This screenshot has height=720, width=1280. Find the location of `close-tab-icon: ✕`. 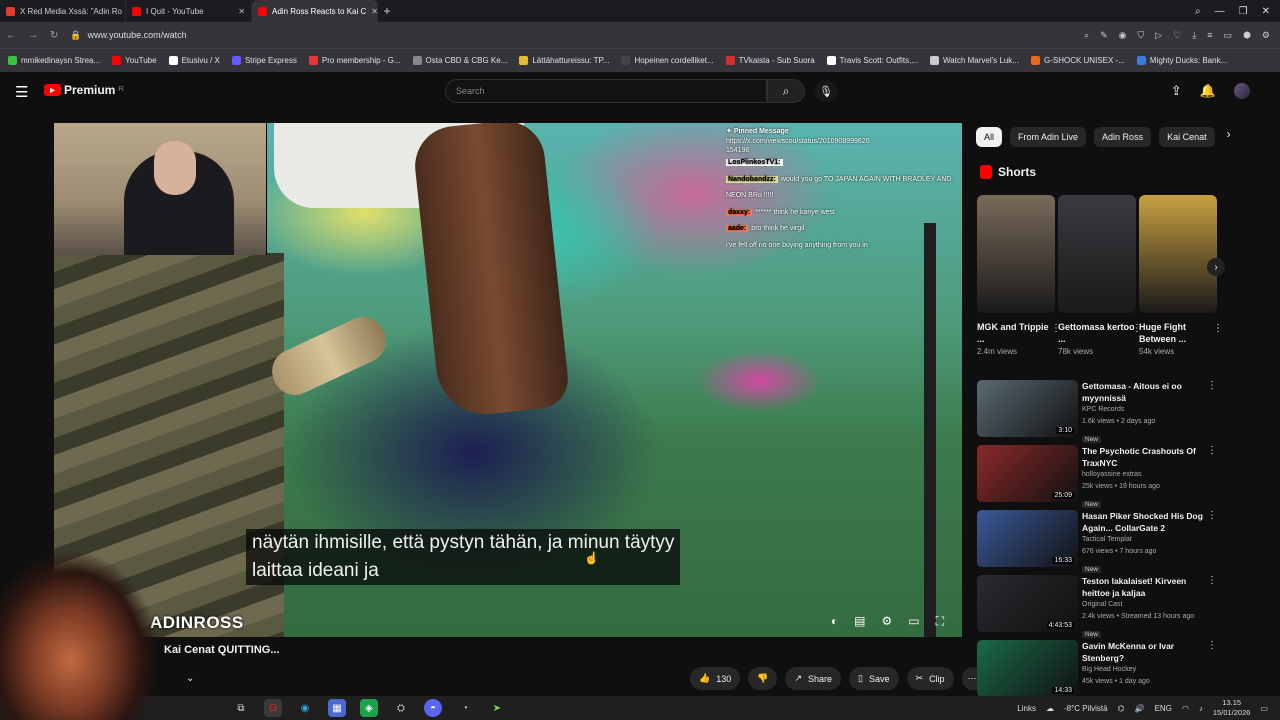

close-tab-icon: ✕ is located at coordinates (241, 11).